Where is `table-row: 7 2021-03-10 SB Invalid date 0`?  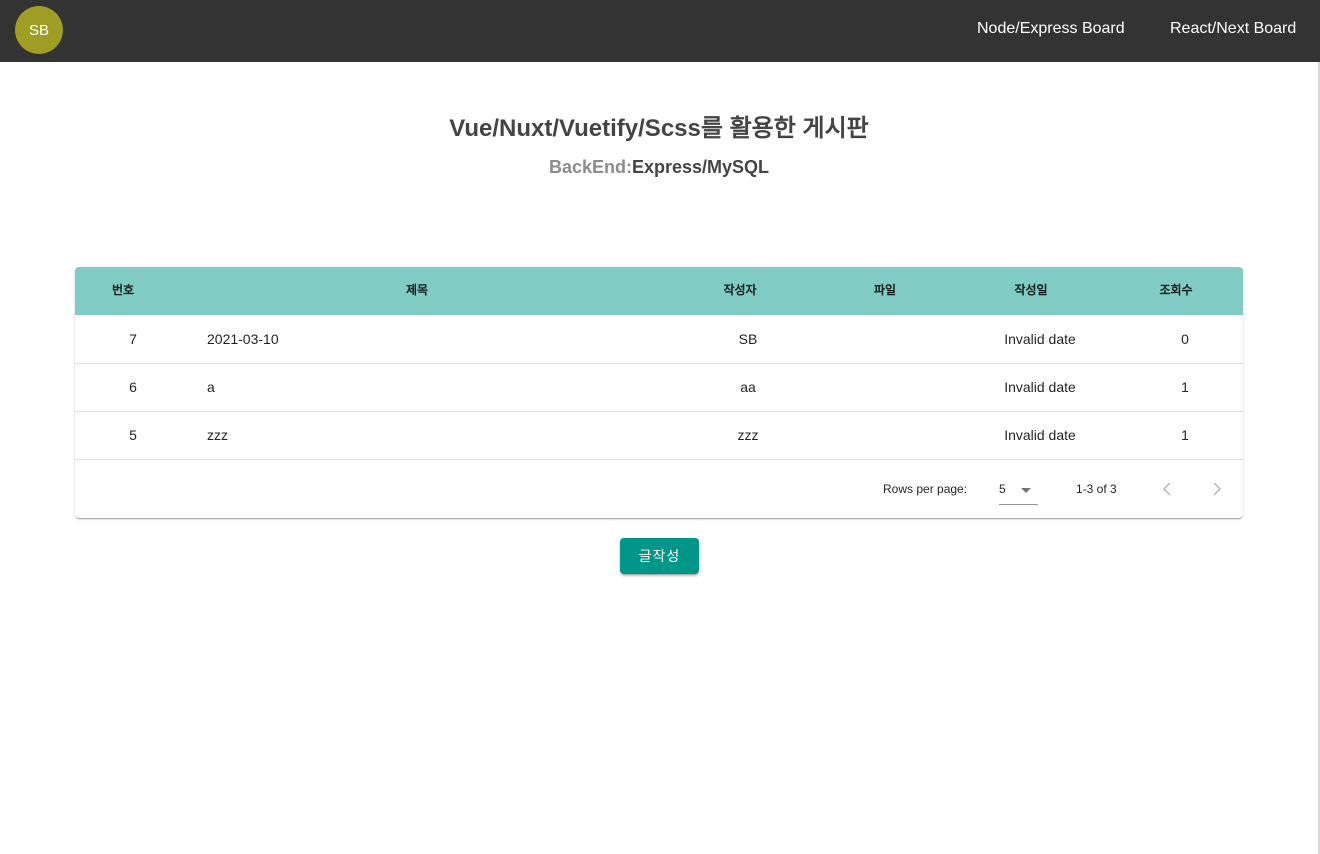 table-row: 7 2021-03-10 SB Invalid date 0 is located at coordinates (659, 339).